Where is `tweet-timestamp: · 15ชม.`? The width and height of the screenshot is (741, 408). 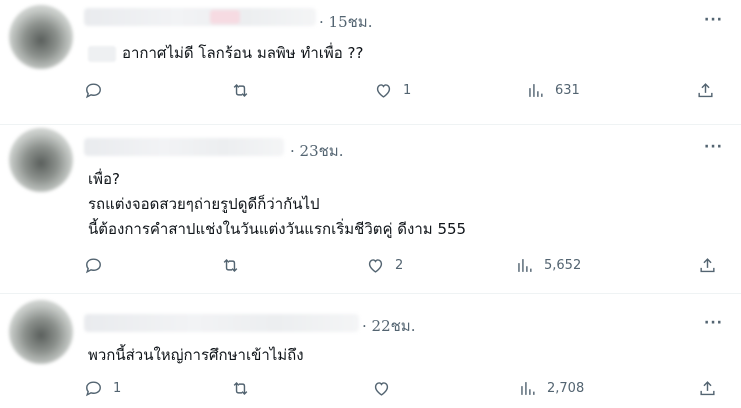
tweet-timestamp: · 15ชม. is located at coordinates (345, 22).